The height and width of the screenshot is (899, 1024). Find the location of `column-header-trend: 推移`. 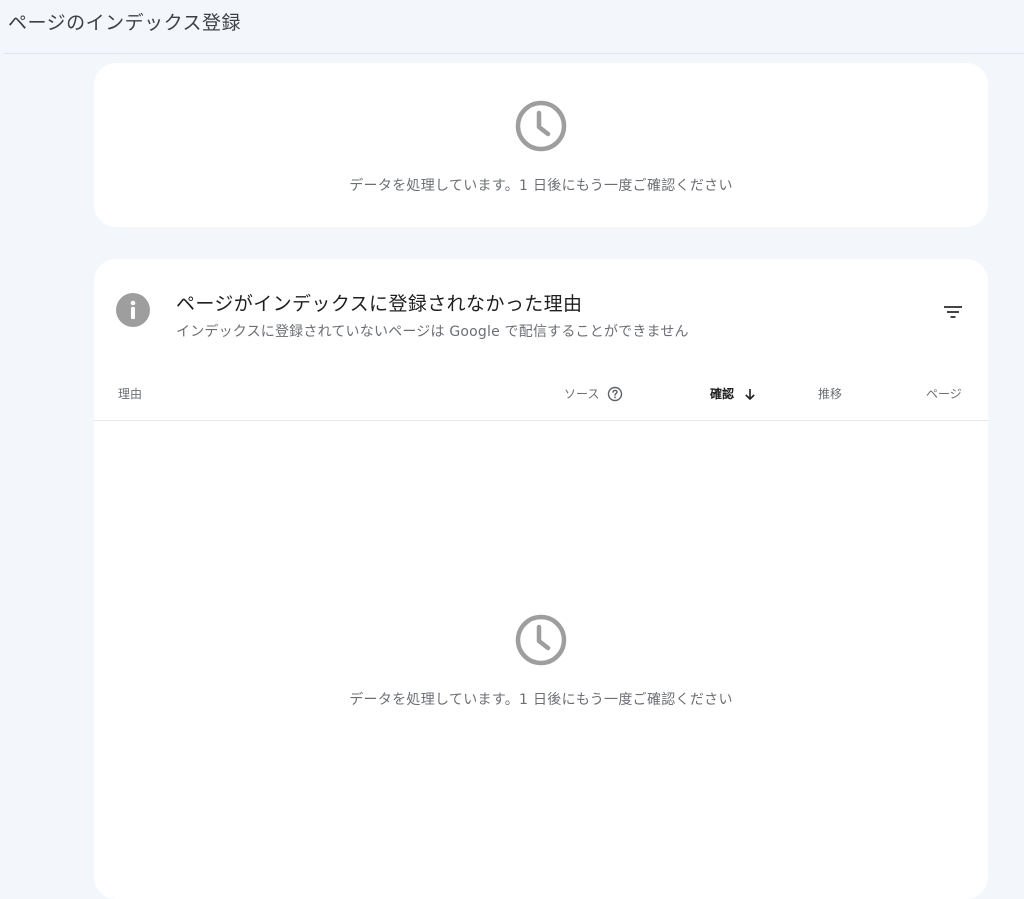

column-header-trend: 推移 is located at coordinates (830, 393).